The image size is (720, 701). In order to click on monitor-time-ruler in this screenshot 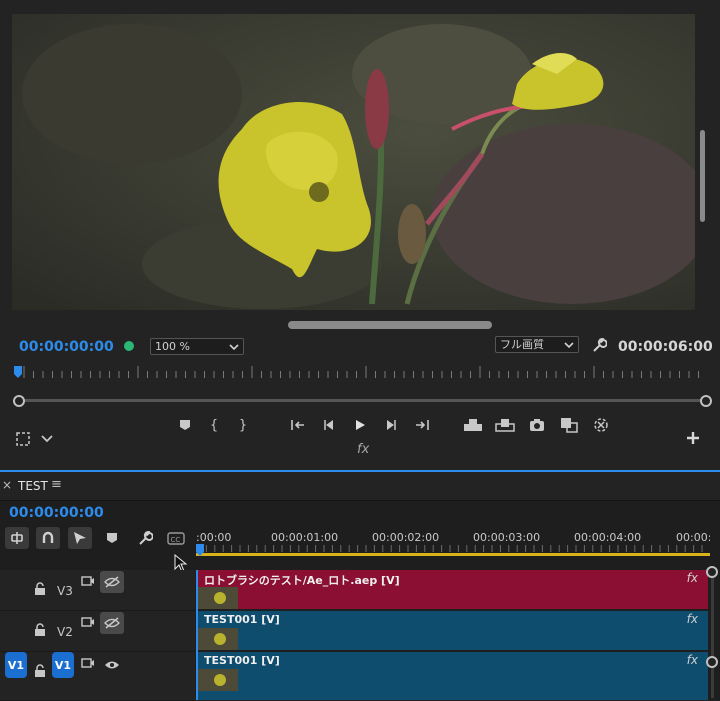, I will do `click(360, 371)`.